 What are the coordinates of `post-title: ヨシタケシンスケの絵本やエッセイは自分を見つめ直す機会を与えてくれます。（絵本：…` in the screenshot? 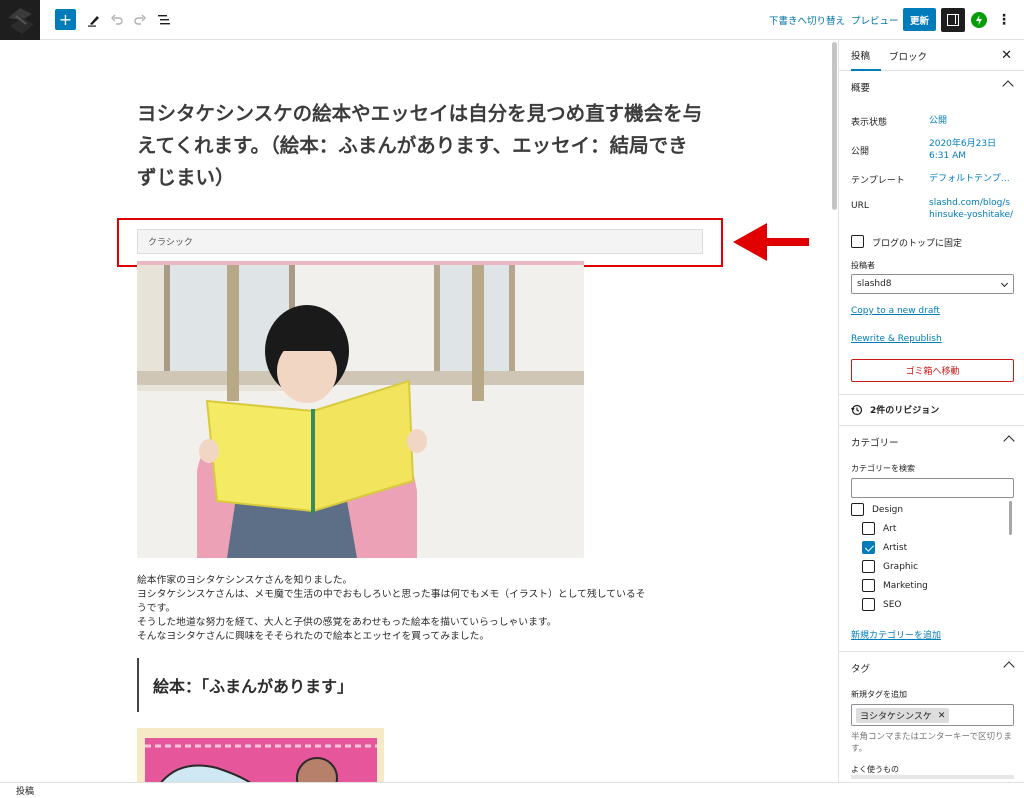 It's located at (421, 146).